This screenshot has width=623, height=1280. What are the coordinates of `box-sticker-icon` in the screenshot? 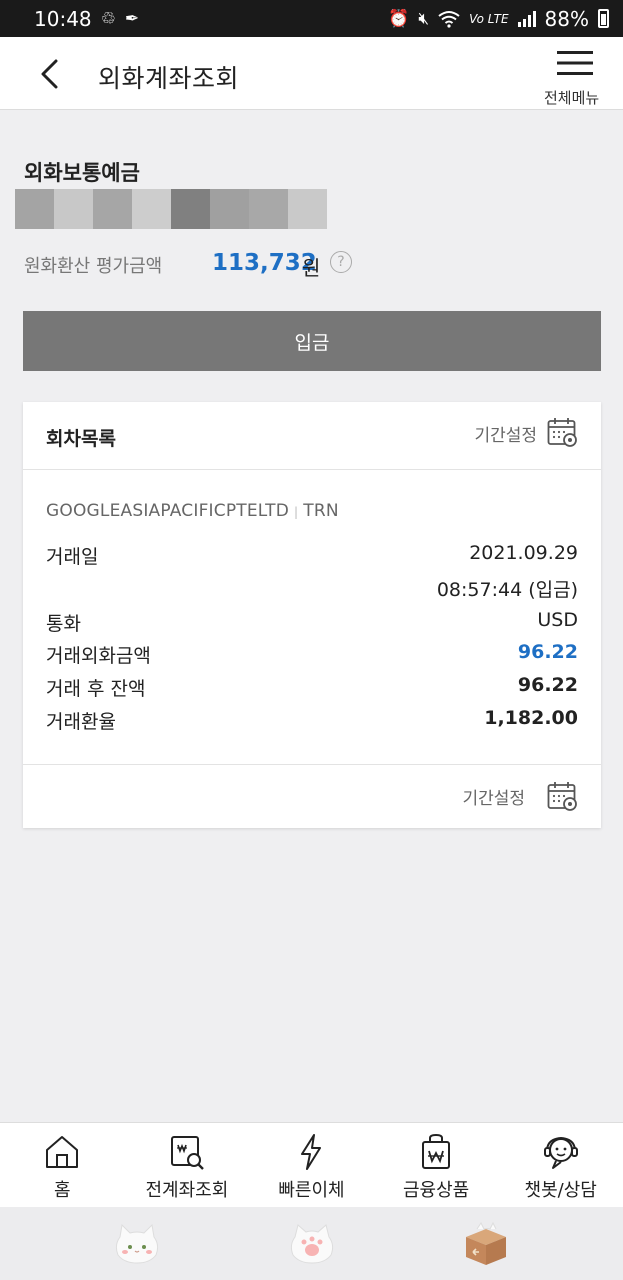 It's located at (486, 1244).